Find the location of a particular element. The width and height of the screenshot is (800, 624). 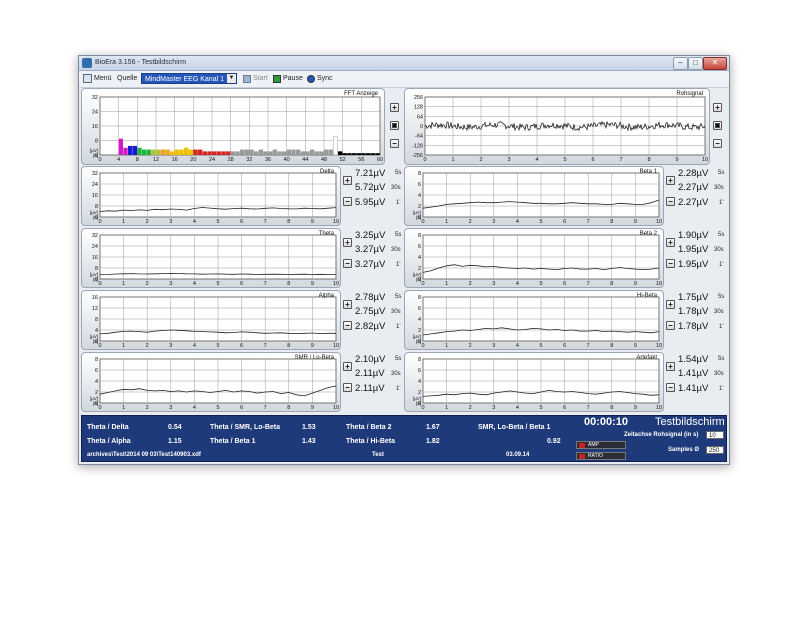

samples-input: 250 is located at coordinates (715, 450).